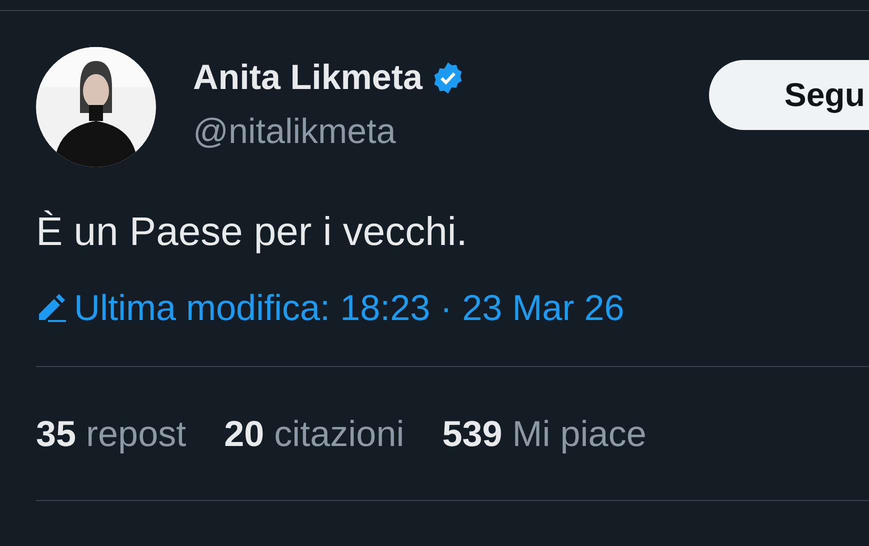 This screenshot has height=546, width=869. Describe the element at coordinates (52, 308) in the screenshot. I see `pencil-icon` at that location.